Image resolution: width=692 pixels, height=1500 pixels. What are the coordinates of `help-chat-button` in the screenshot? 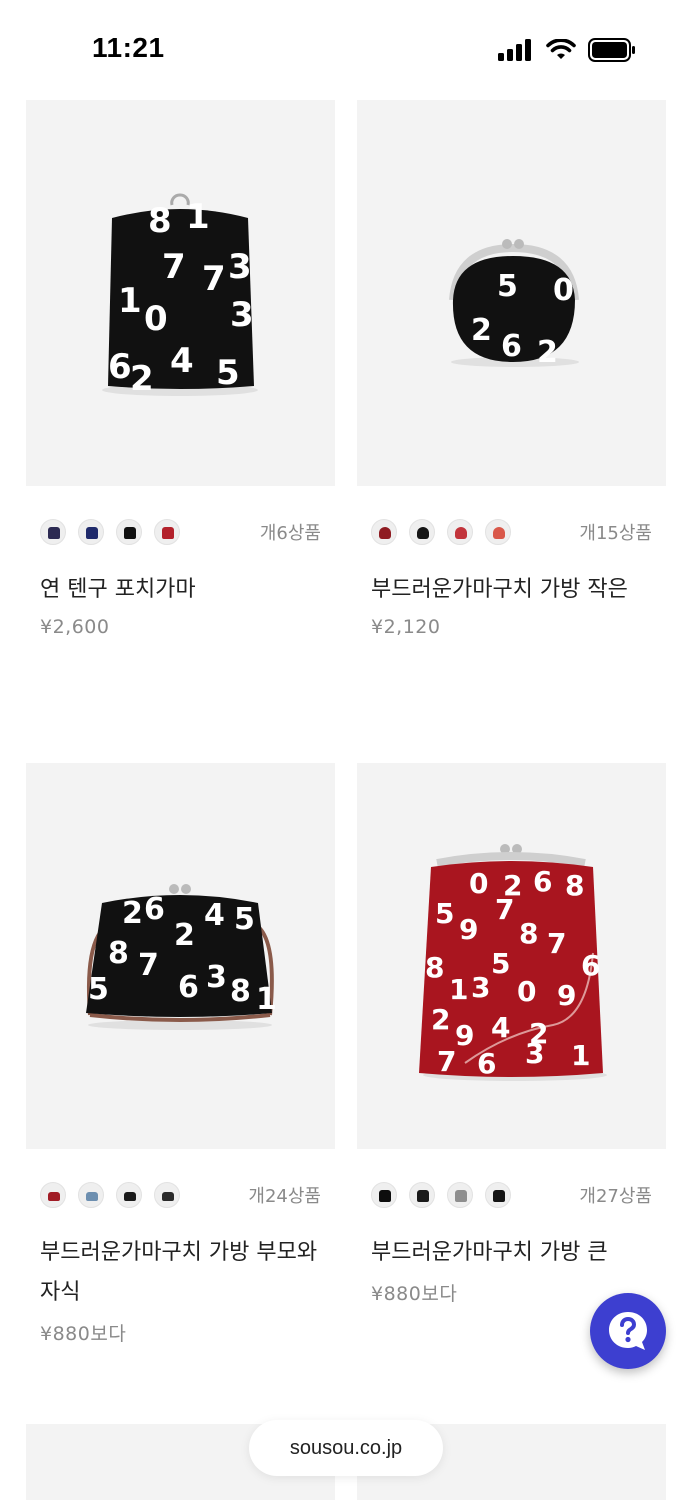 It's located at (628, 1331).